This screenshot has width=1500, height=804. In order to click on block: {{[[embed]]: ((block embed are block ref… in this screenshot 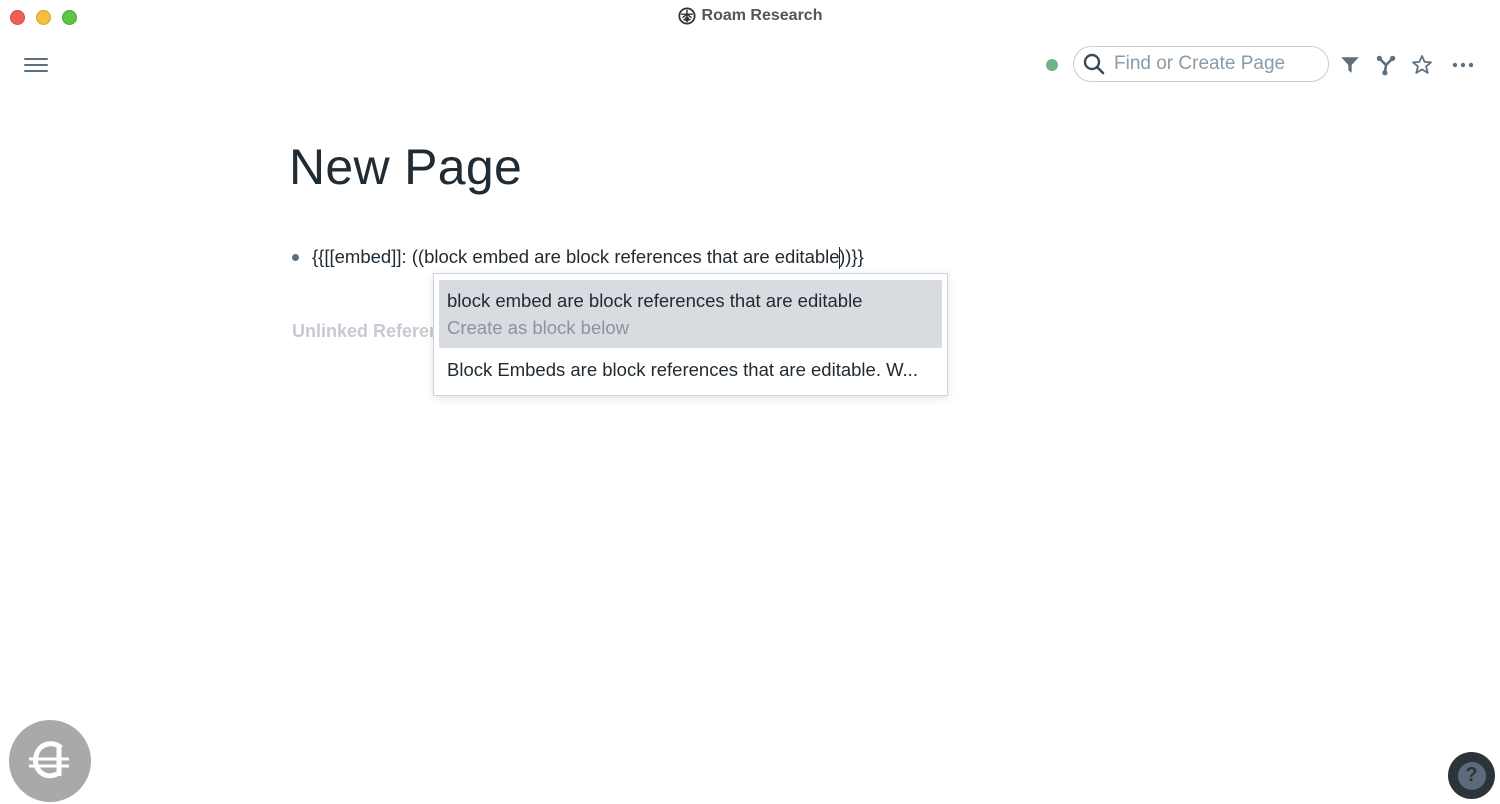, I will do `click(576, 258)`.